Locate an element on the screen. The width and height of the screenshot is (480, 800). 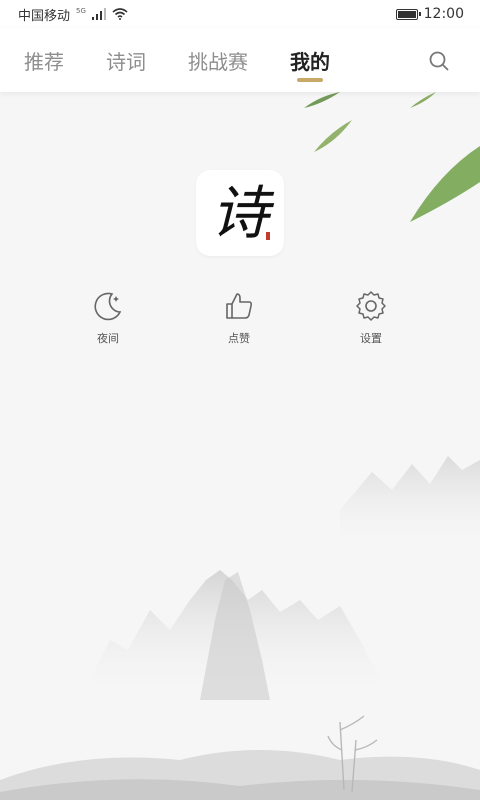
logo-glyph: 诗 is located at coordinates (239, 213).